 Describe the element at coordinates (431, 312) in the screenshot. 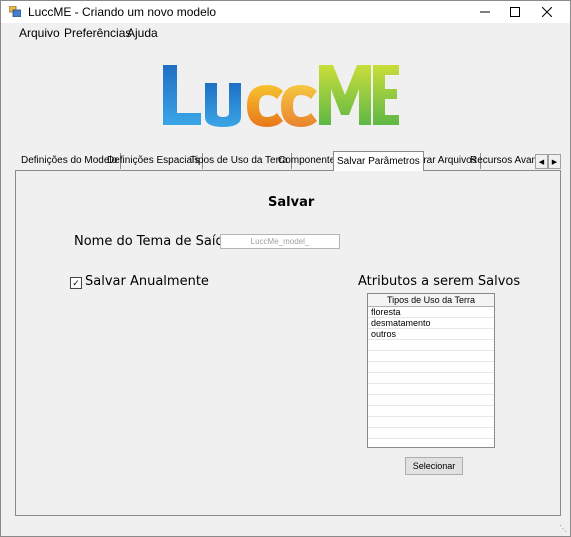

I see `list-item: floresta` at that location.